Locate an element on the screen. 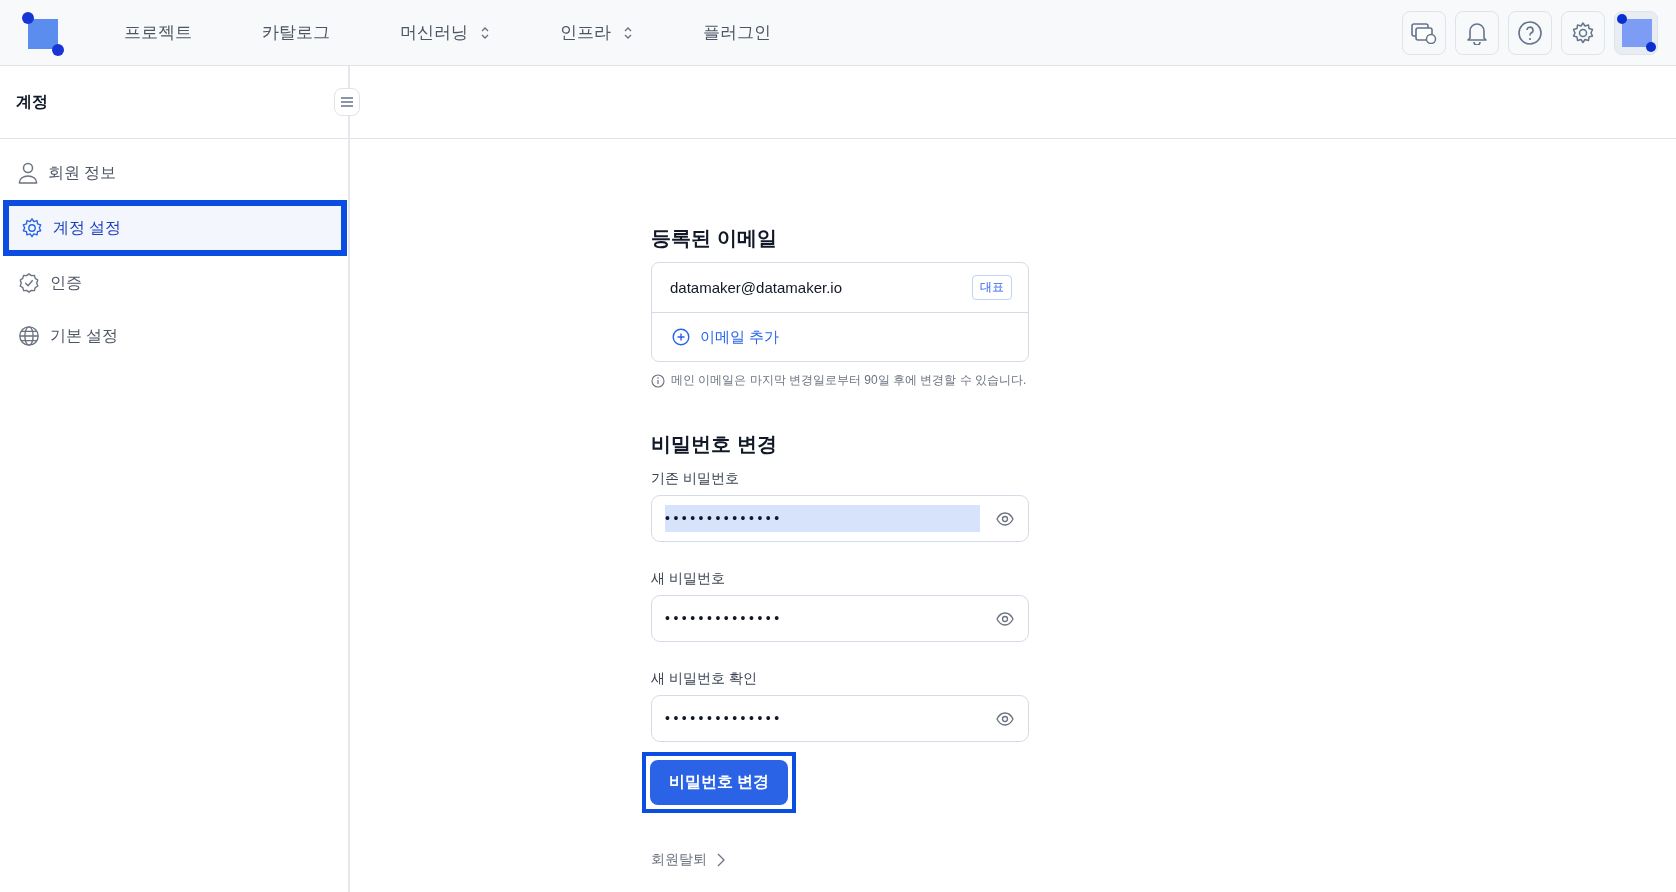  person-icon is located at coordinates (28, 173).